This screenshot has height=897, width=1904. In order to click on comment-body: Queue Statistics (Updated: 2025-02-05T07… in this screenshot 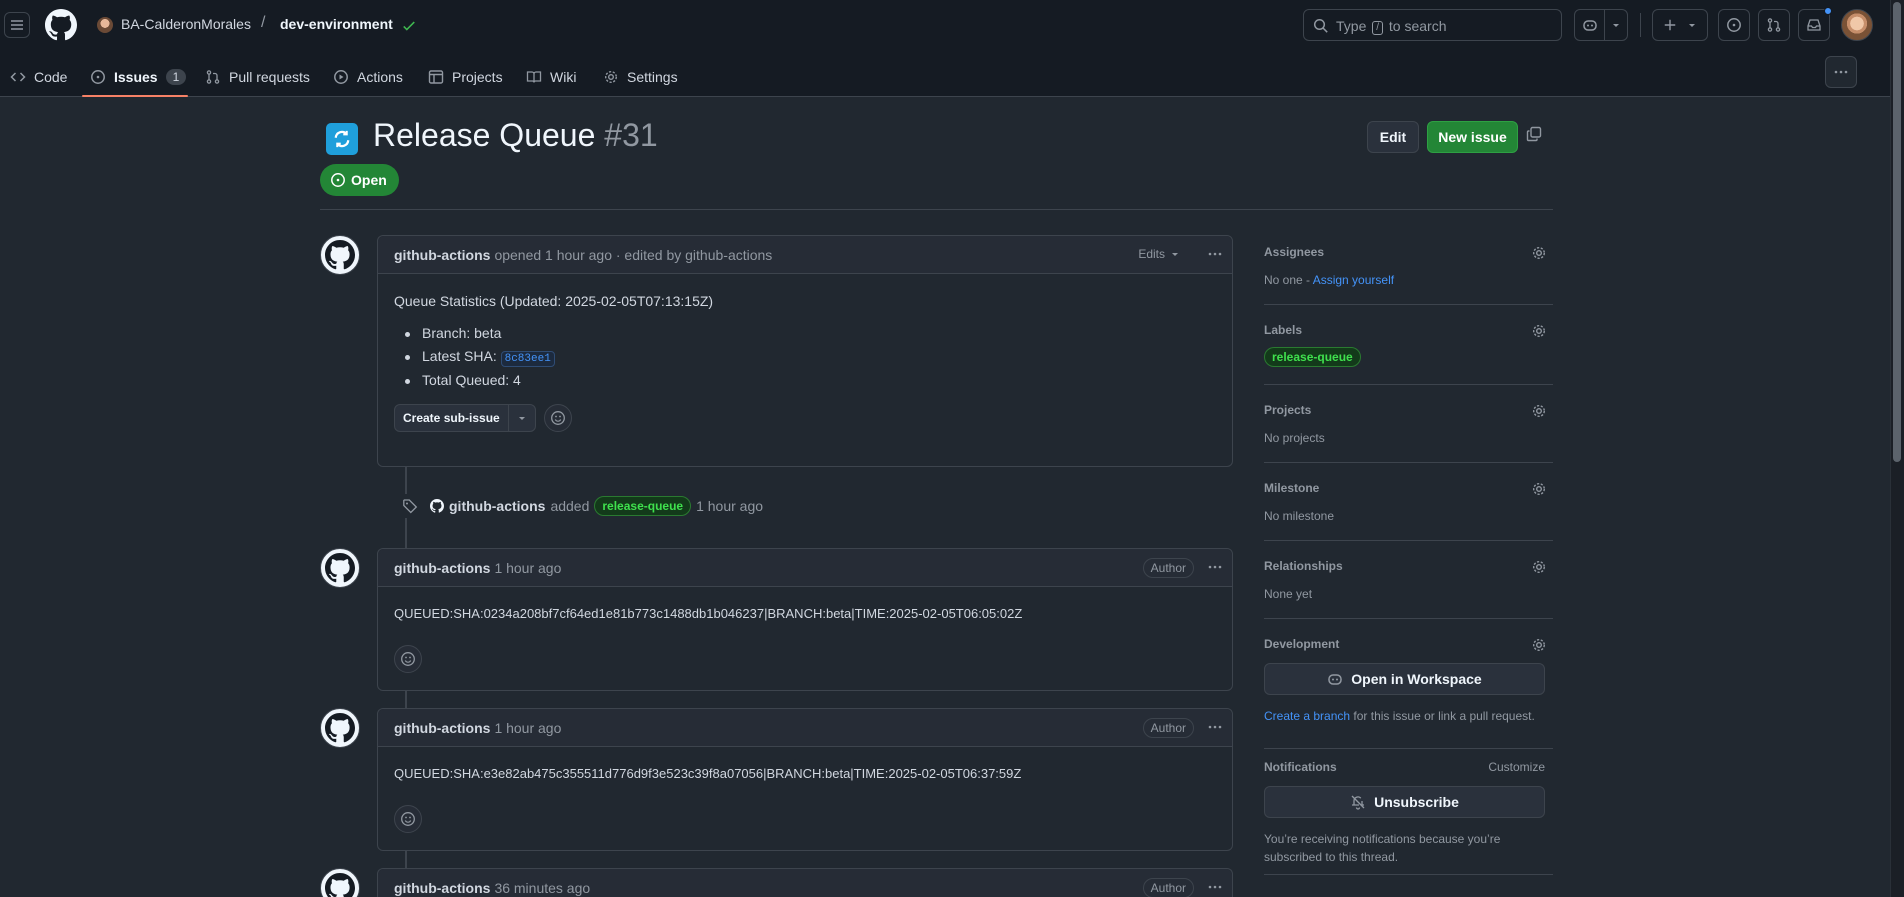, I will do `click(805, 353)`.